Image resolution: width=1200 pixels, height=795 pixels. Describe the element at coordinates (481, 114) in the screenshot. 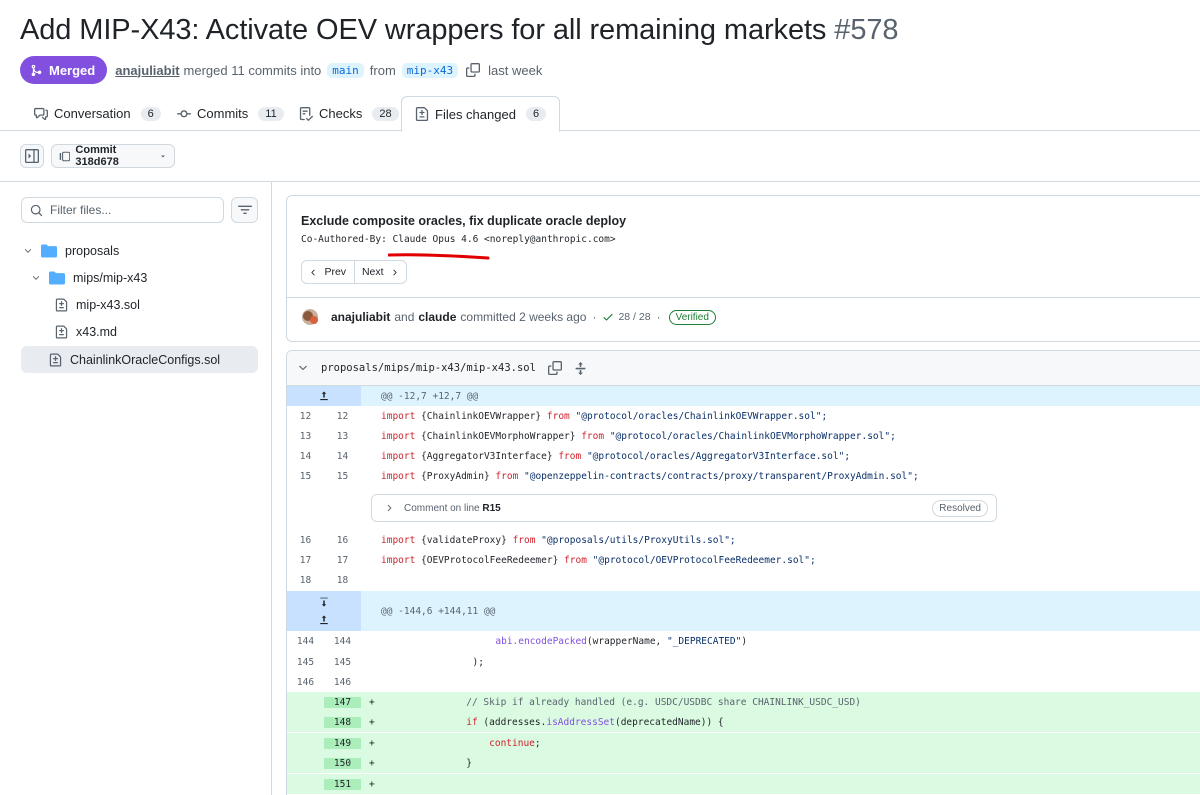

I see `tab-files-changed: Files changed 6` at that location.